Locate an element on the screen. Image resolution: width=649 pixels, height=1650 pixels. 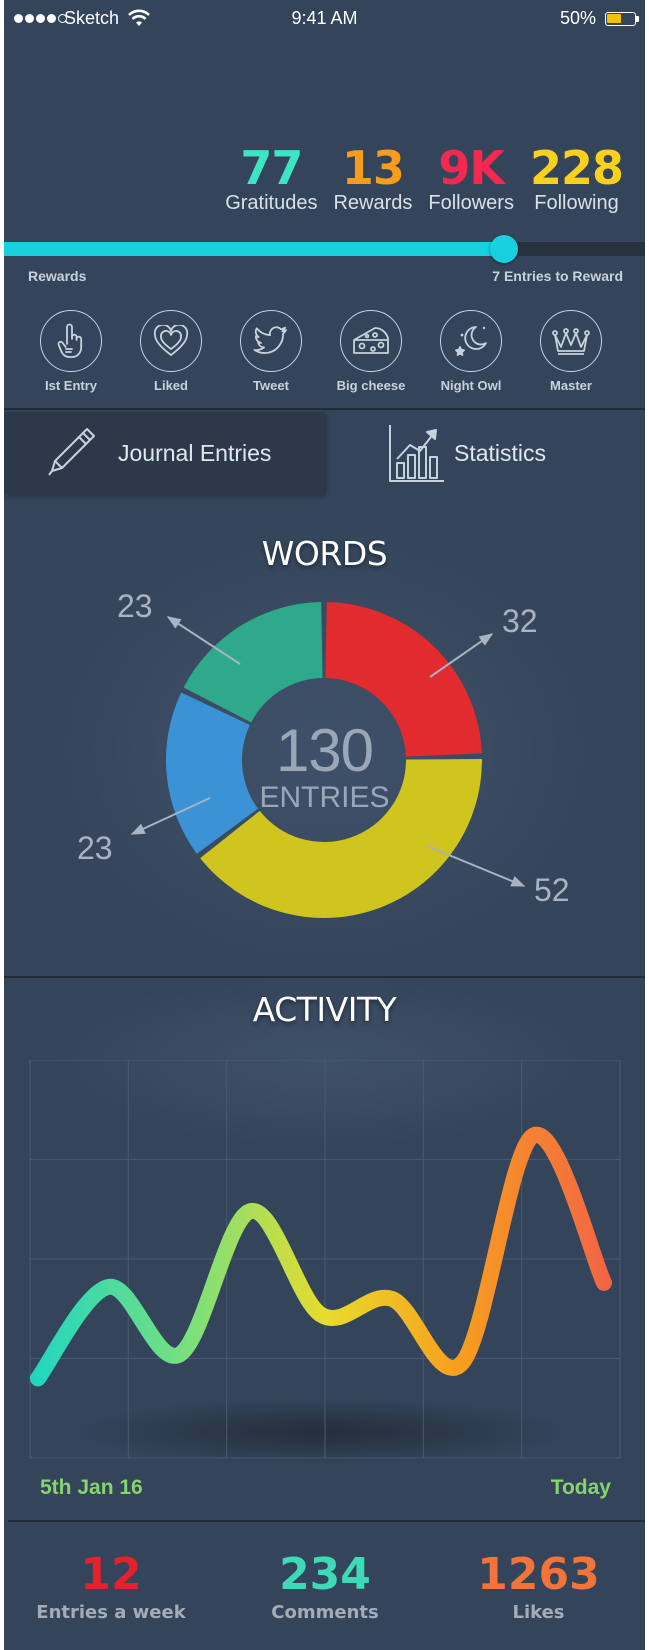
summary-comments: 234 Comments is located at coordinates (325, 1586).